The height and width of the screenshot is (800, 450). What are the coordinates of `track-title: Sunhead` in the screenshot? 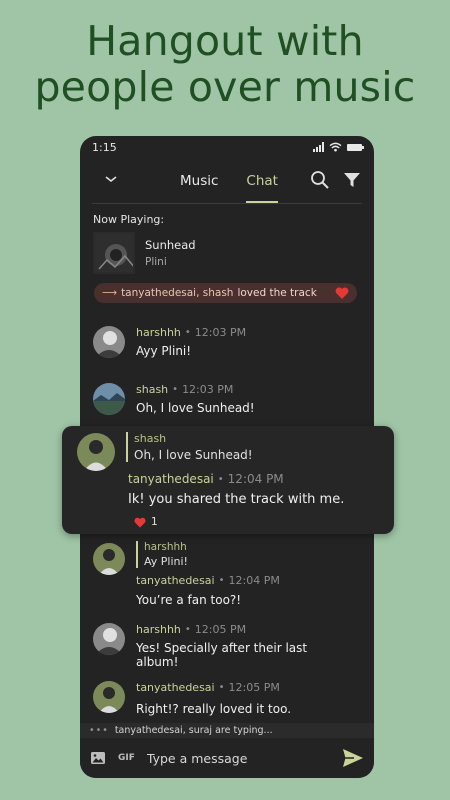 It's located at (170, 245).